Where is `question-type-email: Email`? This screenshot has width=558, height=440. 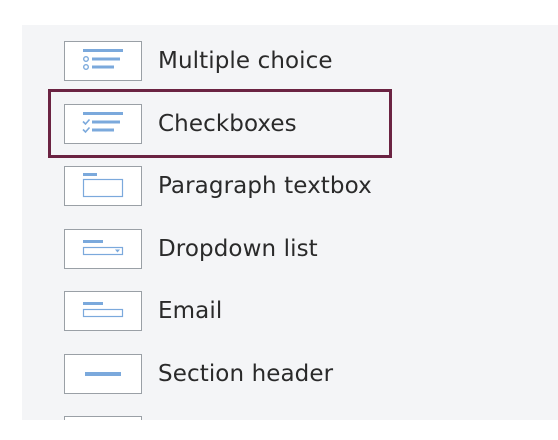 question-type-email: Email is located at coordinates (234, 311).